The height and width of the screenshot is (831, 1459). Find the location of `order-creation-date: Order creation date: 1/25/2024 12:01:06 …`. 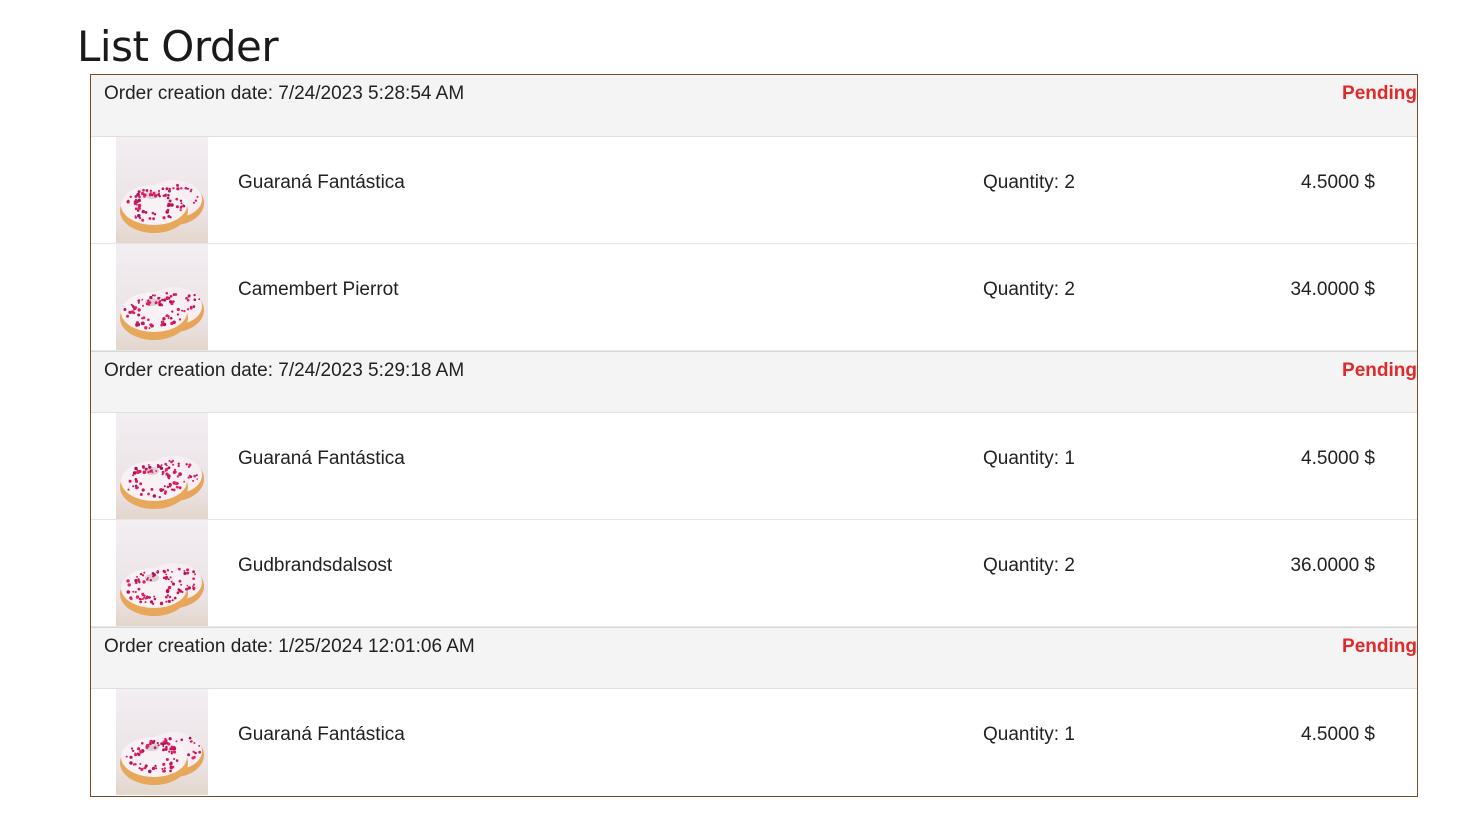

order-creation-date: Order creation date: 1/25/2024 12:01:06 … is located at coordinates (289, 646).